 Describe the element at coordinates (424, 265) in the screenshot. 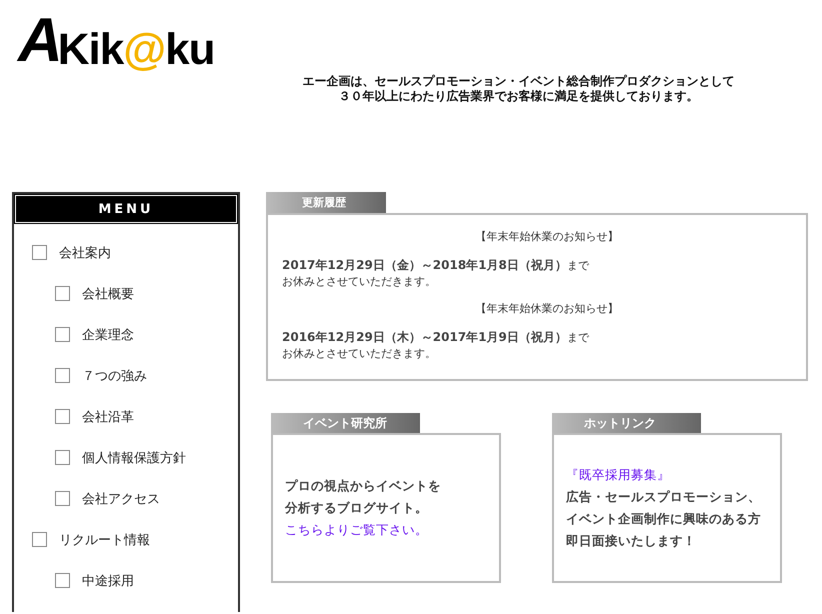

I see `news-date: 2017年12月29日（金）～2018年1月8日（祝月）` at that location.